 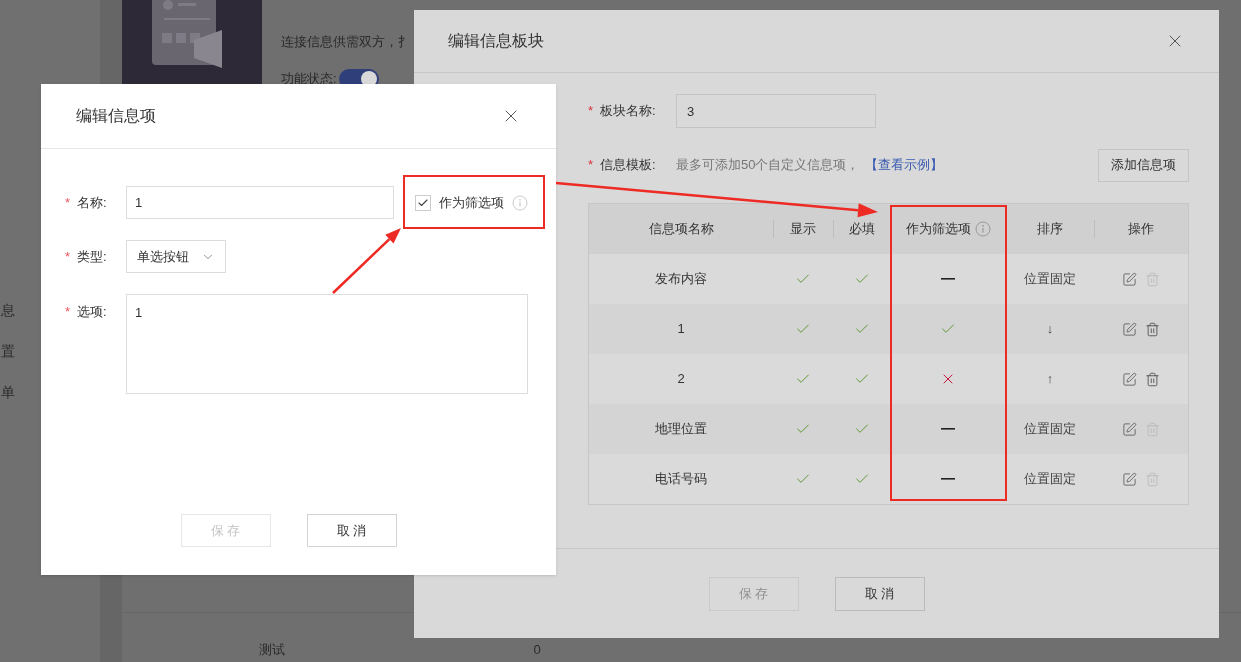 I want to click on input-field: 3, so click(x=776, y=111).